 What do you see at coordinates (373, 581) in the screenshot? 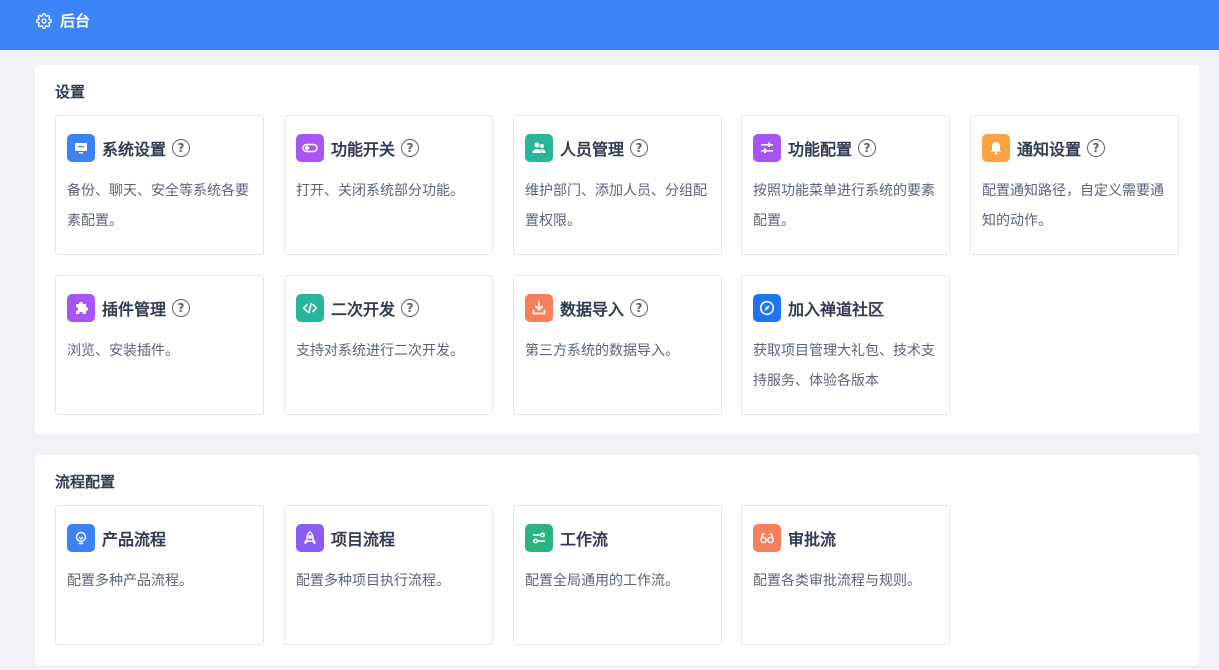
I see `card-desc: 配置多种项目执行流程。` at bounding box center [373, 581].